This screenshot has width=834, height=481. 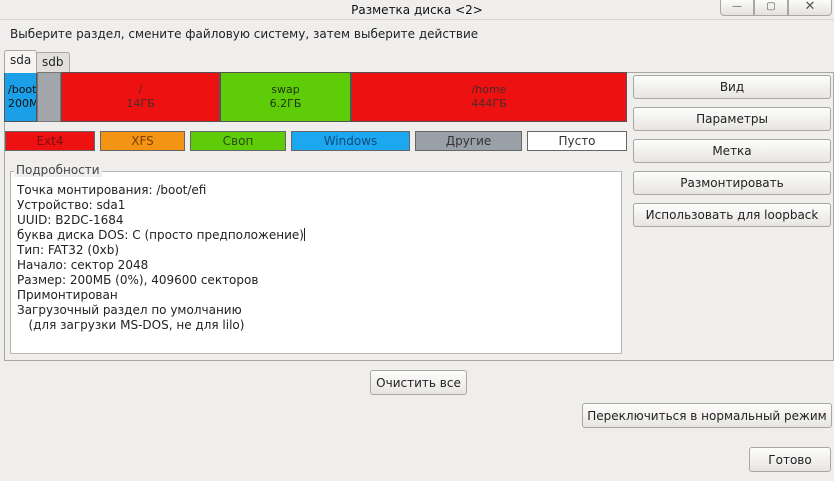 I want to click on detail-boot-note: (для загрузки MS-DOS, не для lilo), so click(x=131, y=325).